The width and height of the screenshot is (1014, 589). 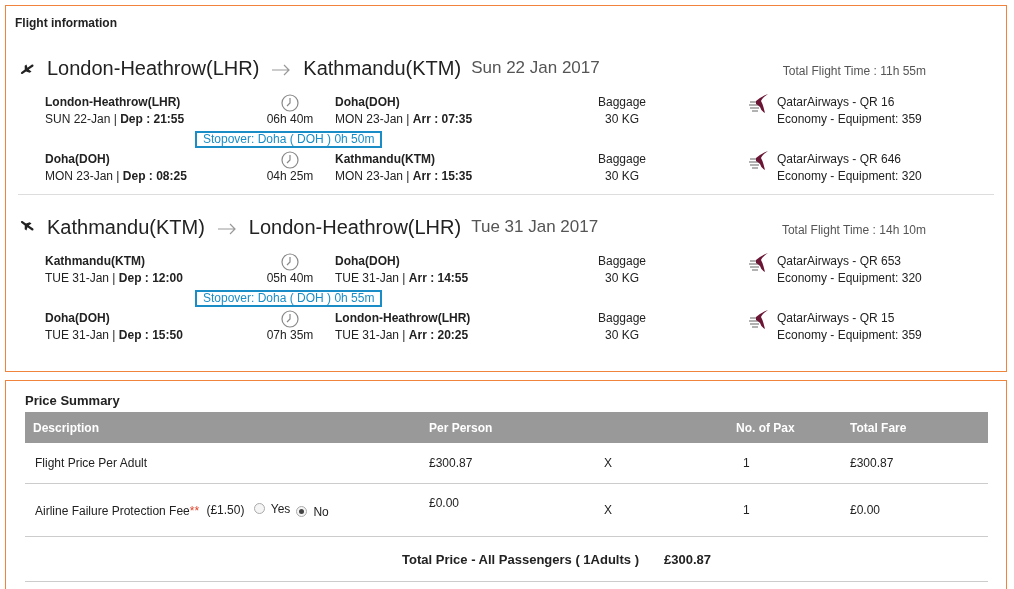 What do you see at coordinates (114, 335) in the screenshot?
I see `departure-time: TUE 31-Jan | Dep : 15:50` at bounding box center [114, 335].